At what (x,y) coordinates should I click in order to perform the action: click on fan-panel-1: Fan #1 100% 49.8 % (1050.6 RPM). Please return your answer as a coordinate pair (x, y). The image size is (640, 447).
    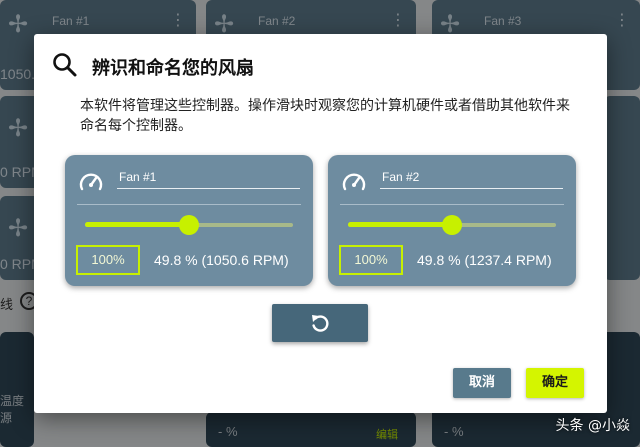
    Looking at the image, I should click on (189, 220).